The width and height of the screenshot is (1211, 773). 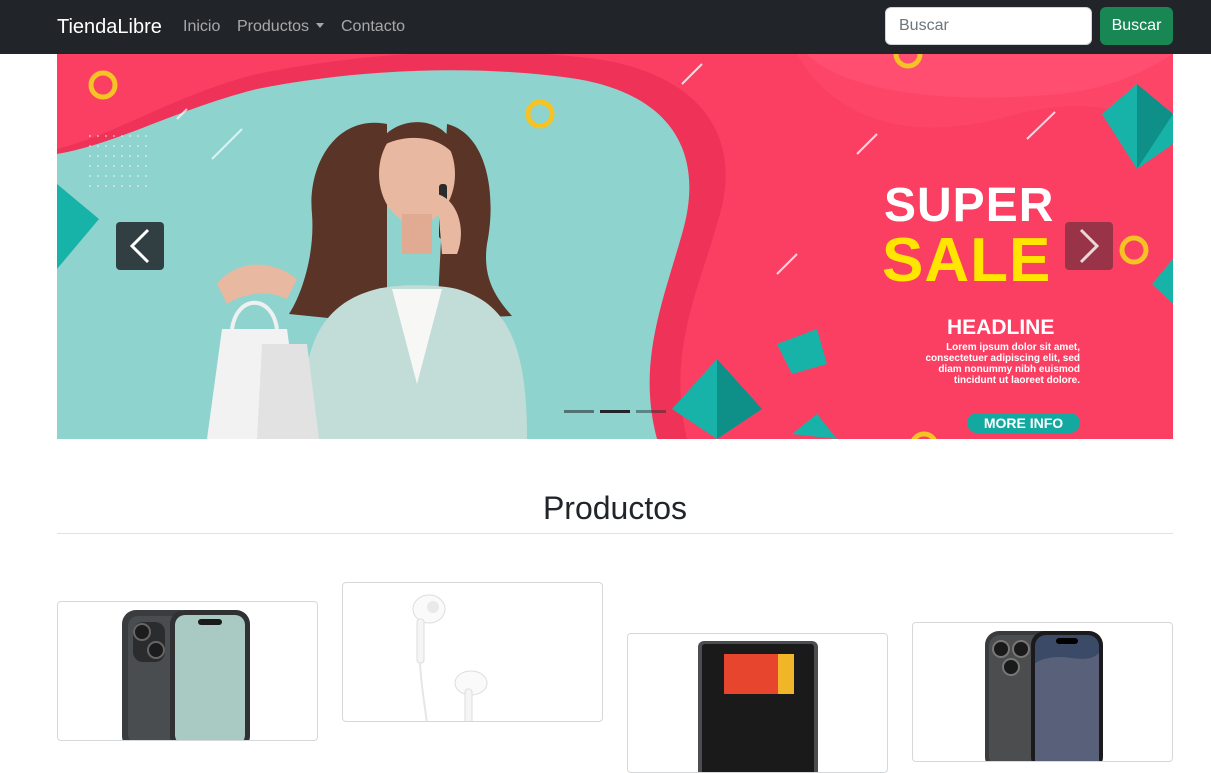 I want to click on chevron-left-icon, so click(x=139, y=246).